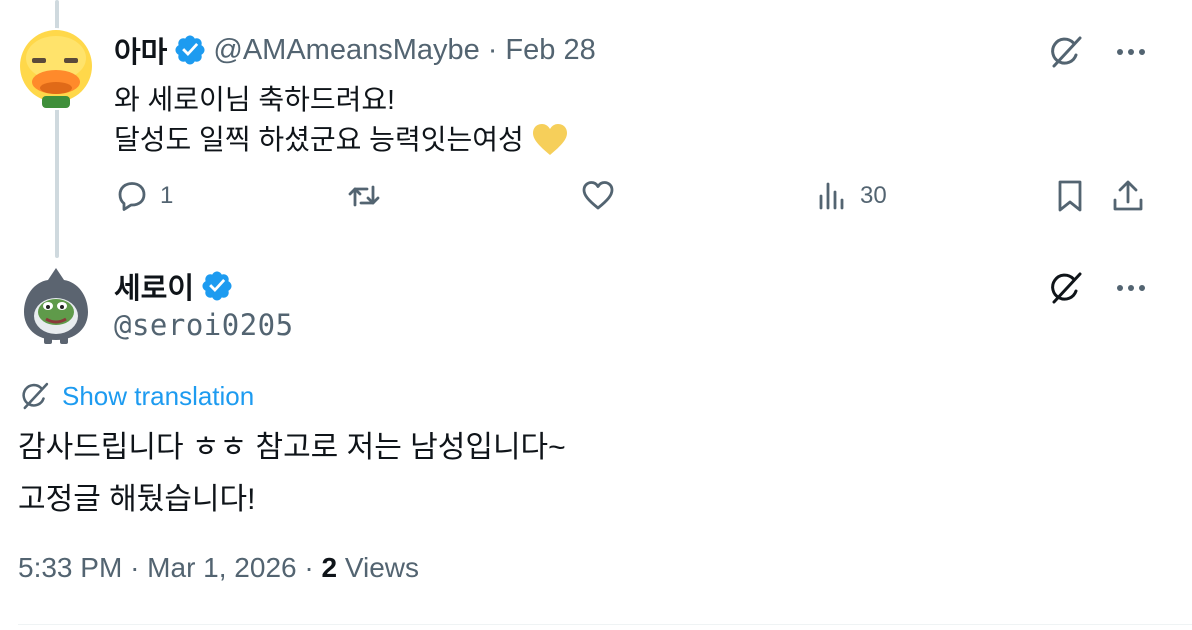 This screenshot has height=630, width=1192. Describe the element at coordinates (364, 196) in the screenshot. I see `retweet-icon` at that location.